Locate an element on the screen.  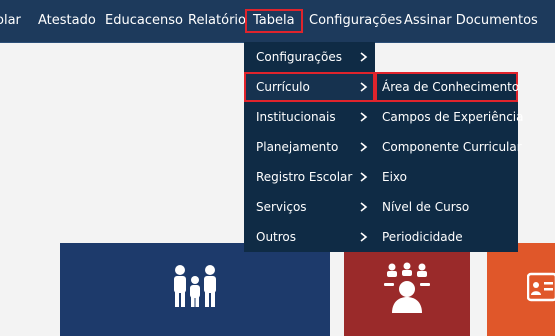
submenu-item-label: Campos de Experiência is located at coordinates (453, 117).